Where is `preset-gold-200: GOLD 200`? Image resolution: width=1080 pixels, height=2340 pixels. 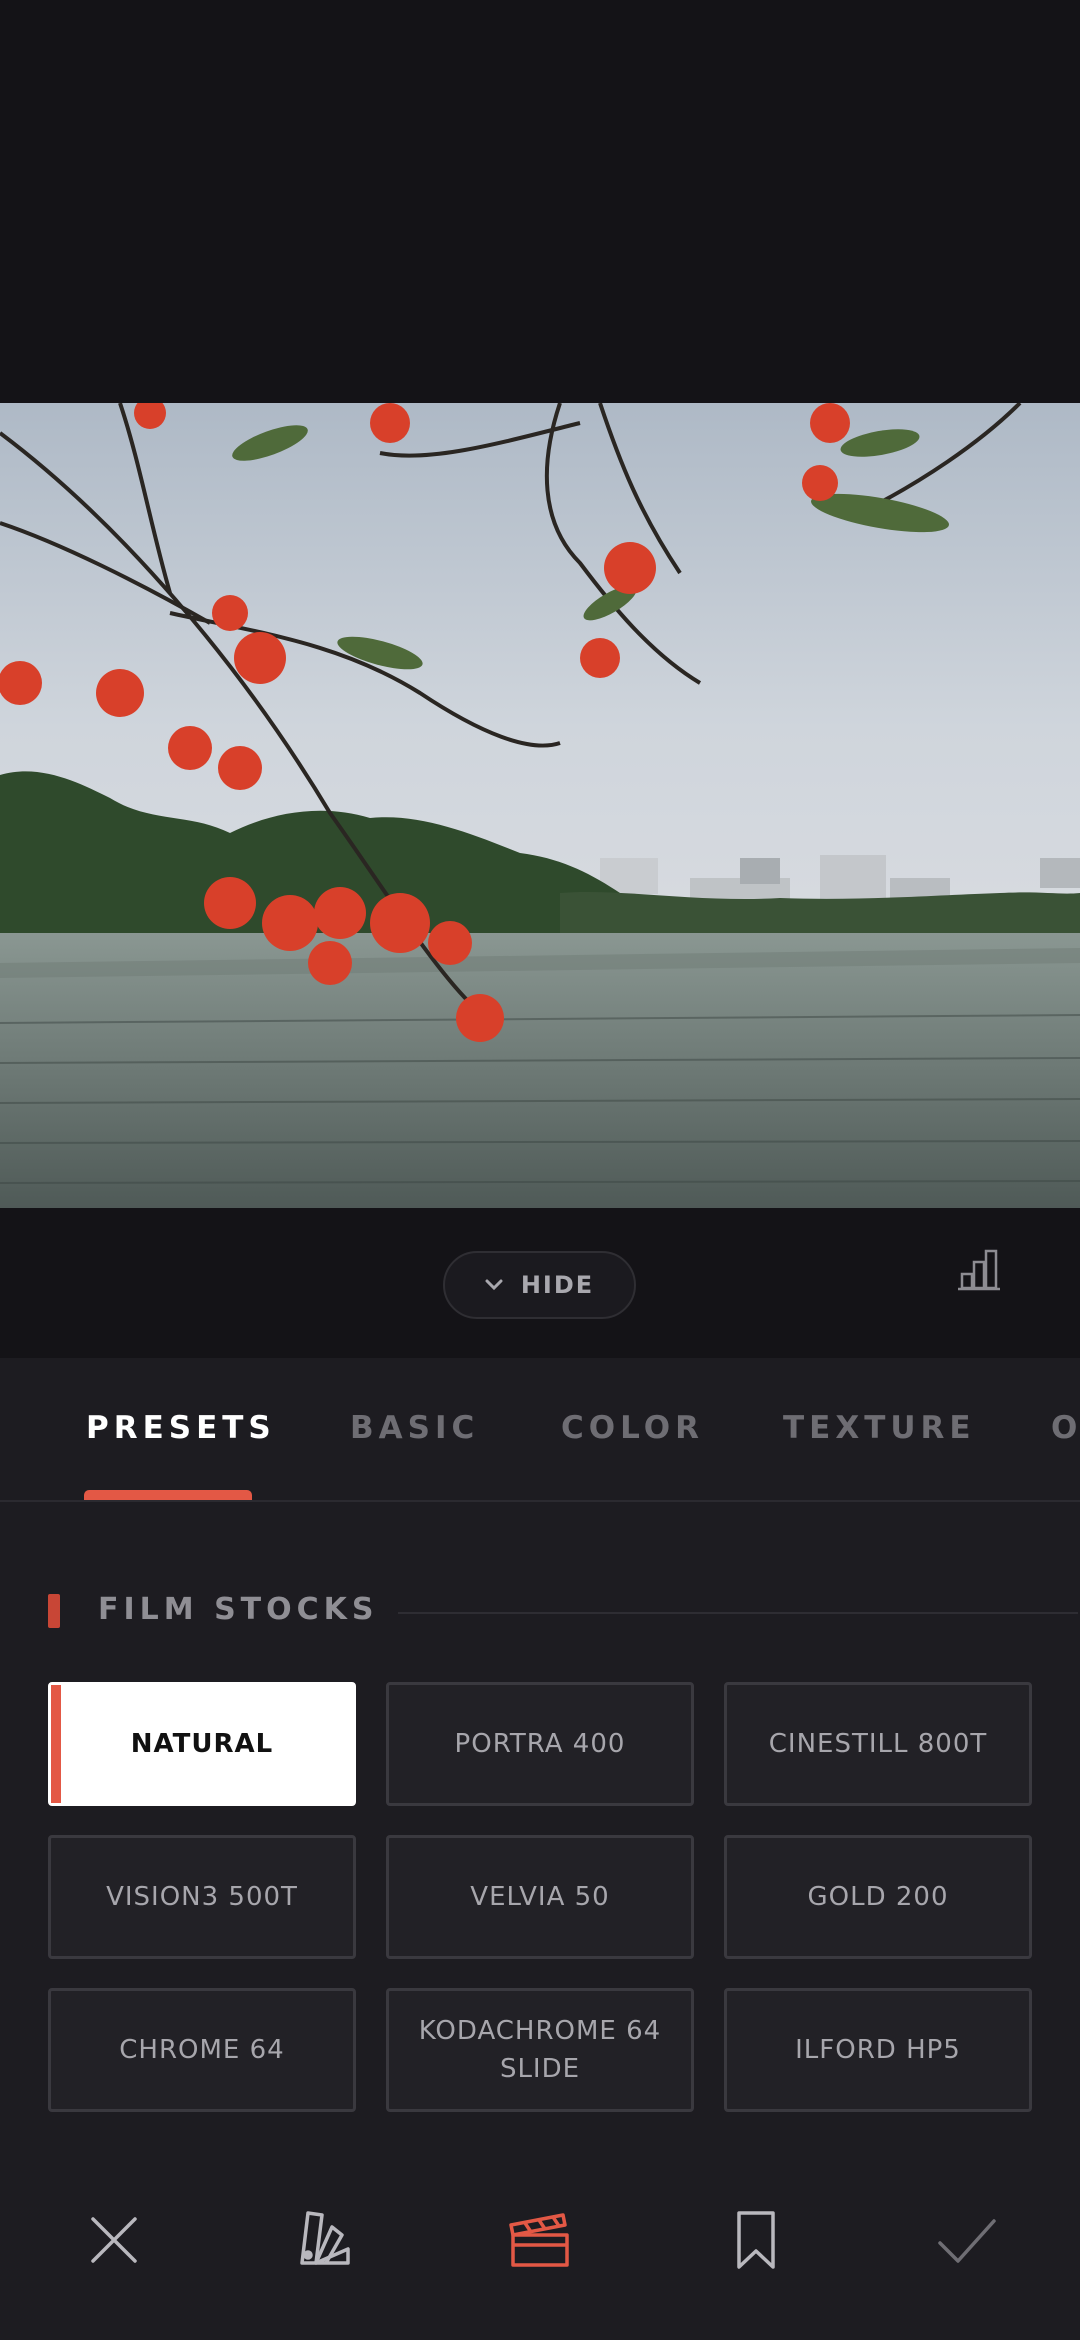 preset-gold-200: GOLD 200 is located at coordinates (878, 1897).